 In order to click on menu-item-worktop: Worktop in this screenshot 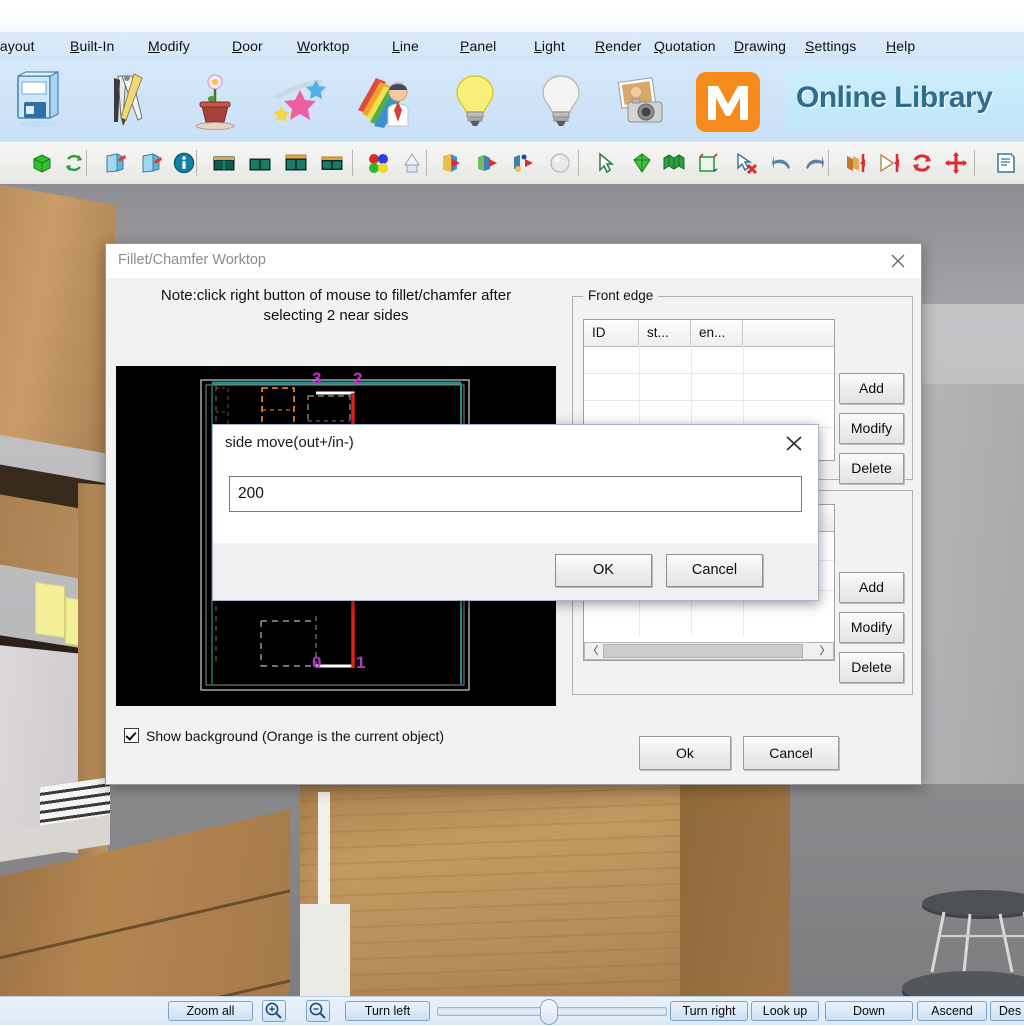, I will do `click(323, 46)`.